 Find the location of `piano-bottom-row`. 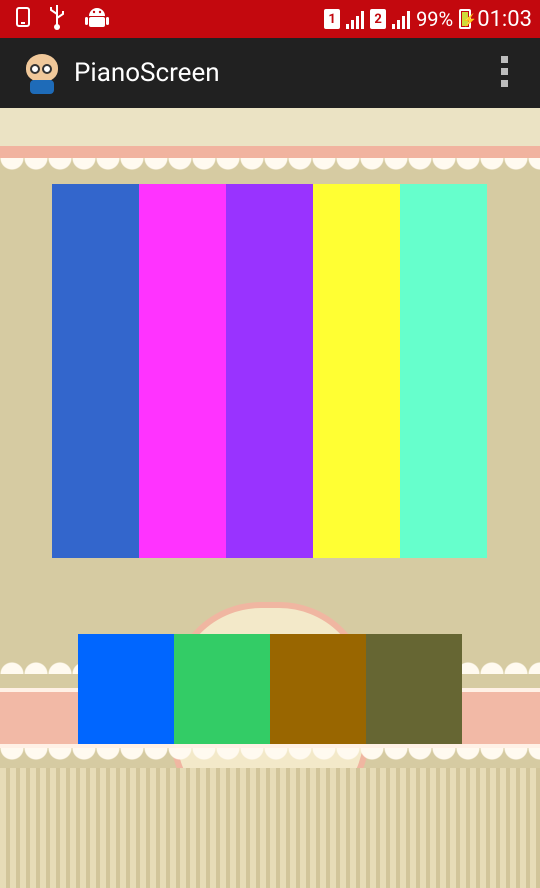

piano-bottom-row is located at coordinates (270, 689).